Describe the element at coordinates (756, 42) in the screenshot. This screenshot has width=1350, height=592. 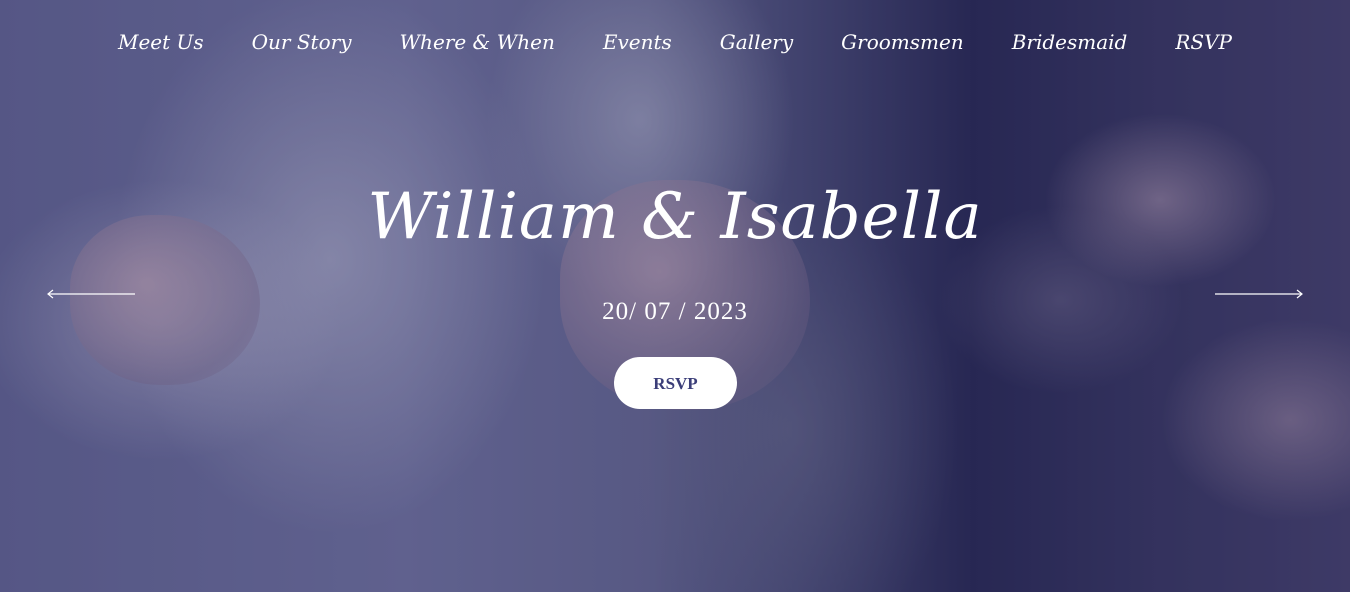
I see `nav-item-gallery: Gallery` at that location.